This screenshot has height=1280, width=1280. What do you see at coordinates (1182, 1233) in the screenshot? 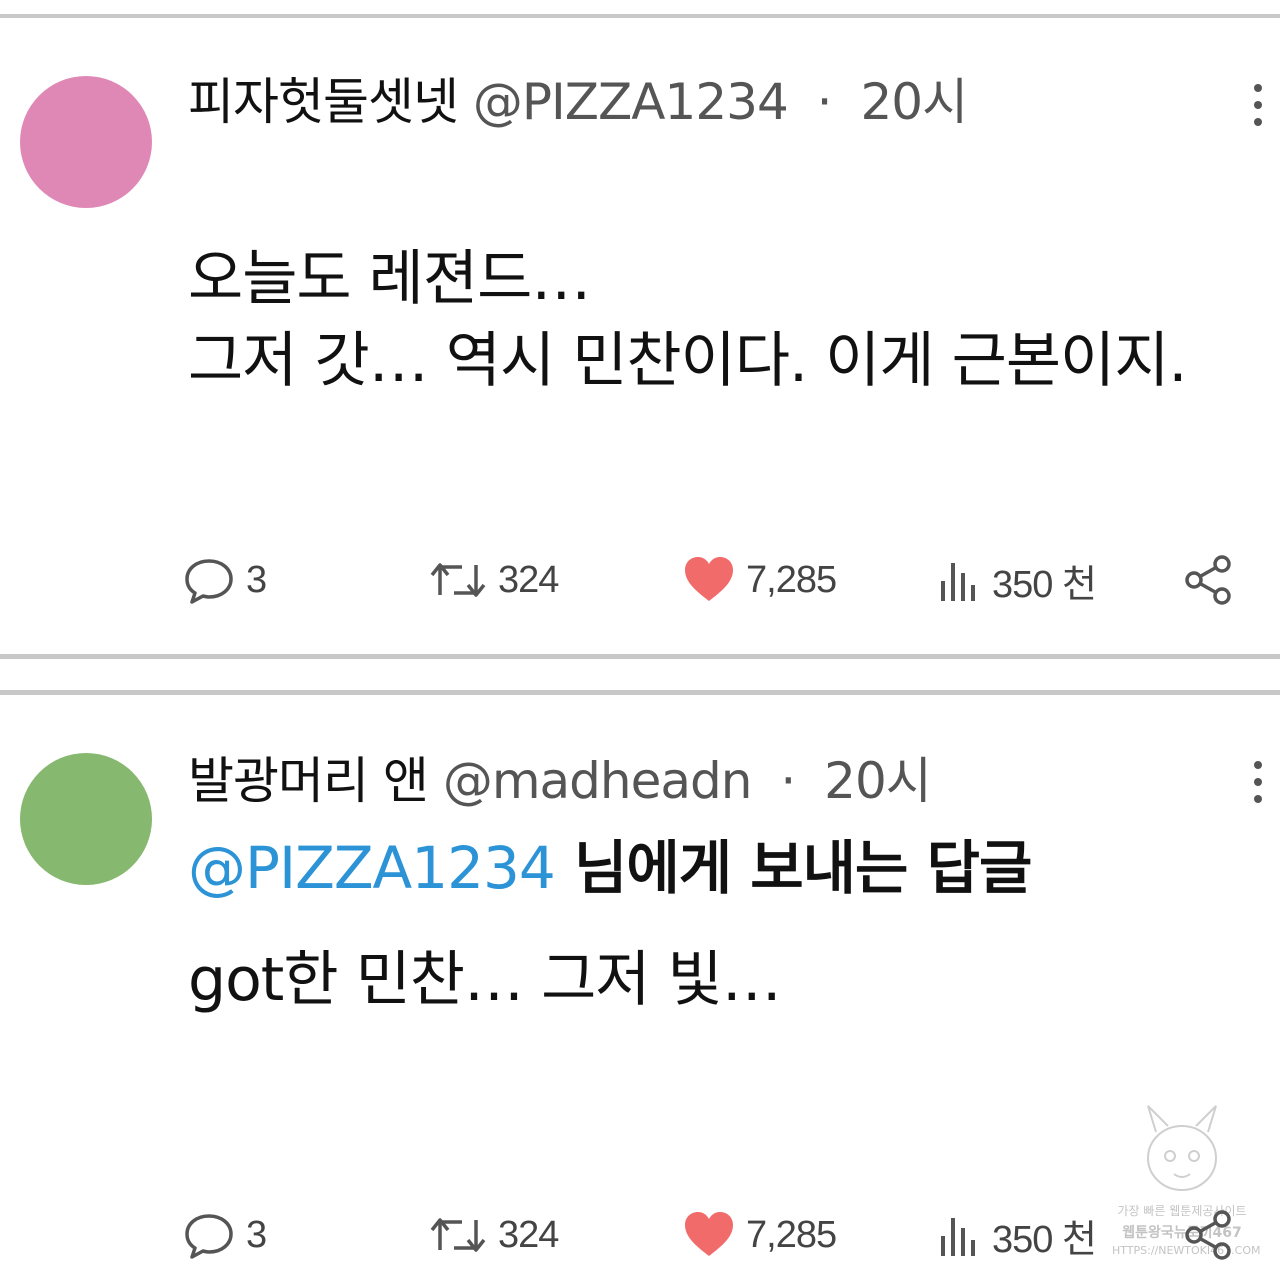
I see `watermark-line: 웹툰왕국뉴토끼467` at bounding box center [1182, 1233].